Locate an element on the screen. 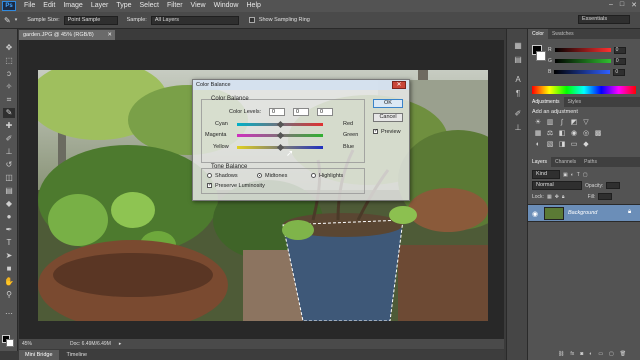 The height and width of the screenshot is (360, 640). dialog-title: Color Balance is located at coordinates (301, 85).